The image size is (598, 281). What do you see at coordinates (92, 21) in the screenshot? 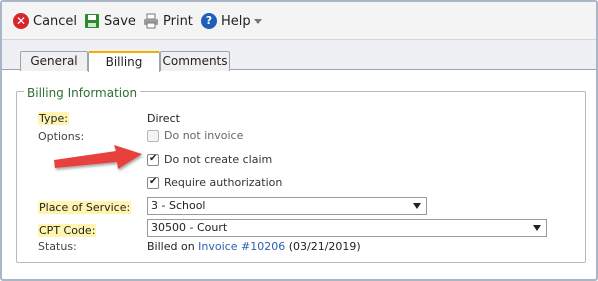
I see `save-icon` at bounding box center [92, 21].